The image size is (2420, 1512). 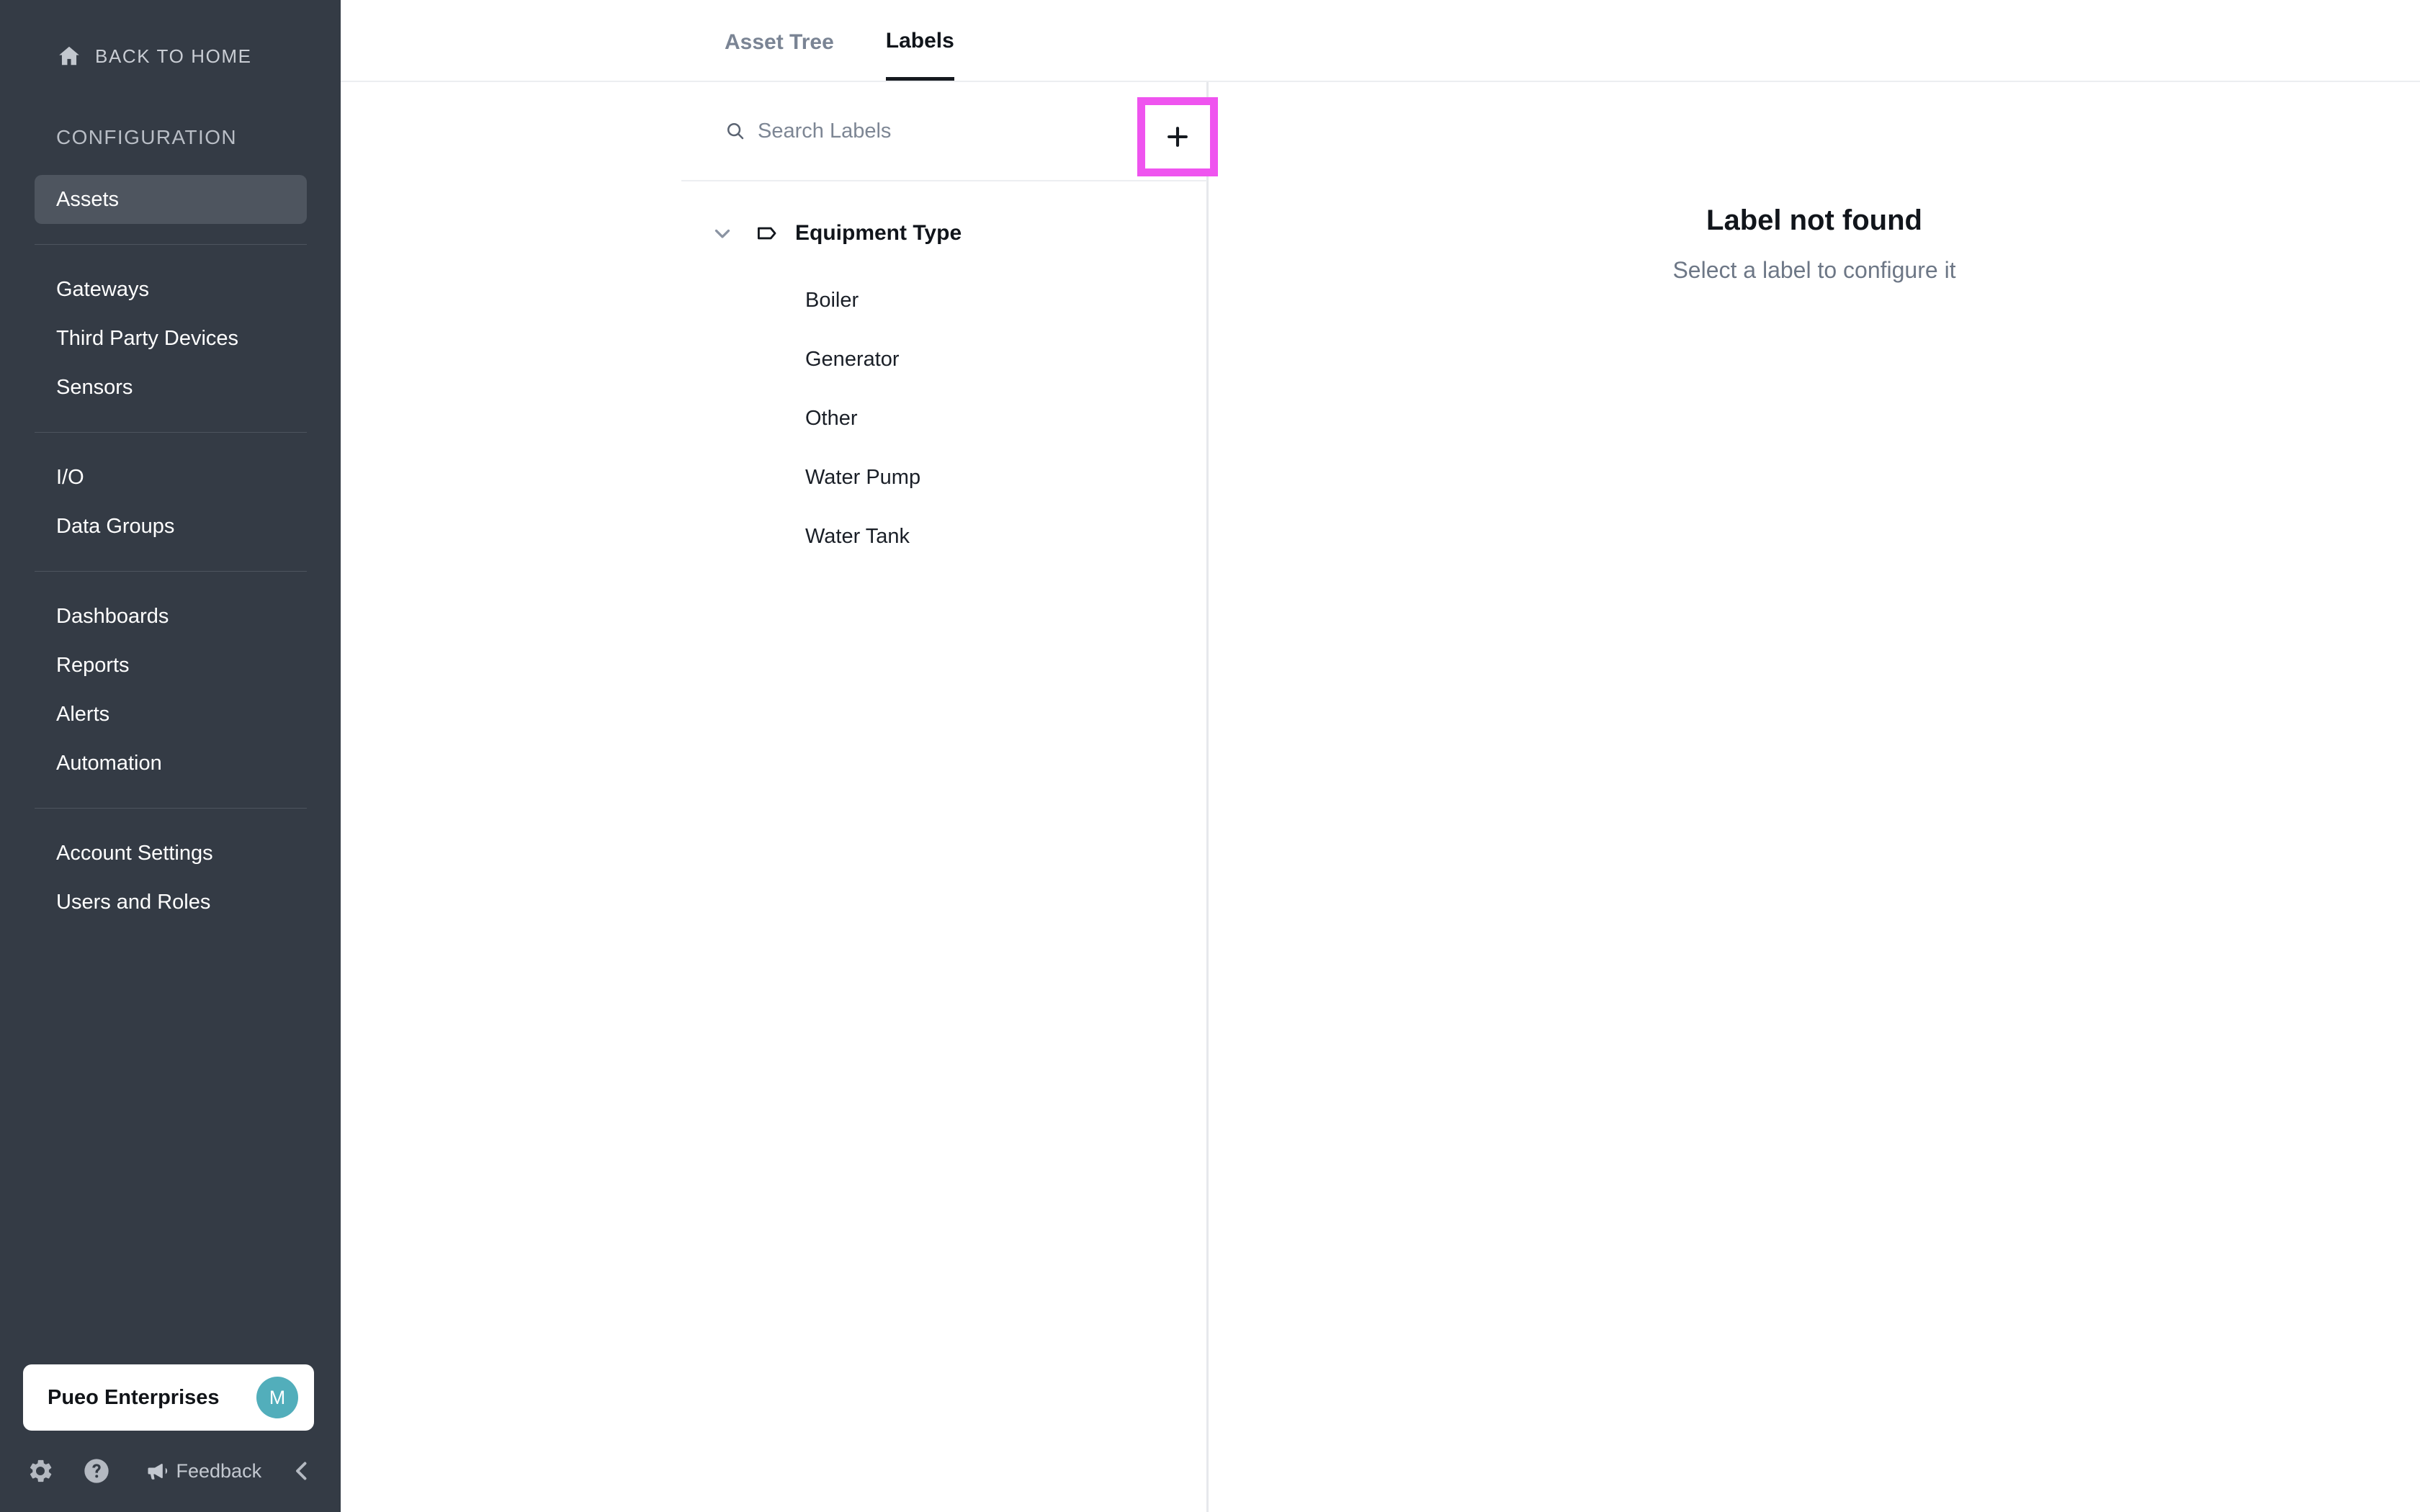 I want to click on tab-bar: Asset Tree Labels, so click(x=1380, y=41).